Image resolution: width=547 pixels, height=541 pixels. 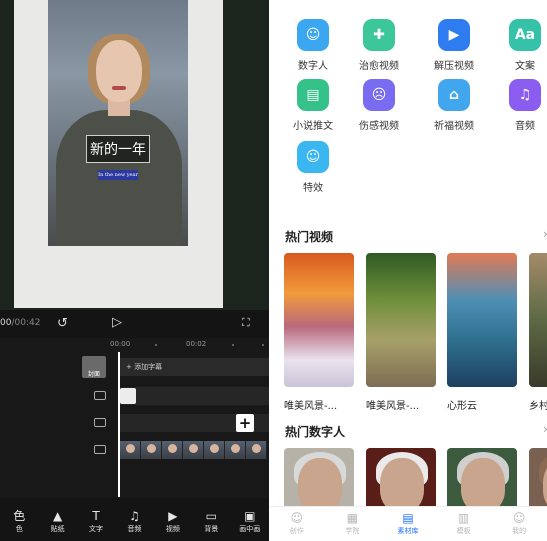 What do you see at coordinates (196, 344) in the screenshot?
I see `ruler-label: 00:02` at bounding box center [196, 344].